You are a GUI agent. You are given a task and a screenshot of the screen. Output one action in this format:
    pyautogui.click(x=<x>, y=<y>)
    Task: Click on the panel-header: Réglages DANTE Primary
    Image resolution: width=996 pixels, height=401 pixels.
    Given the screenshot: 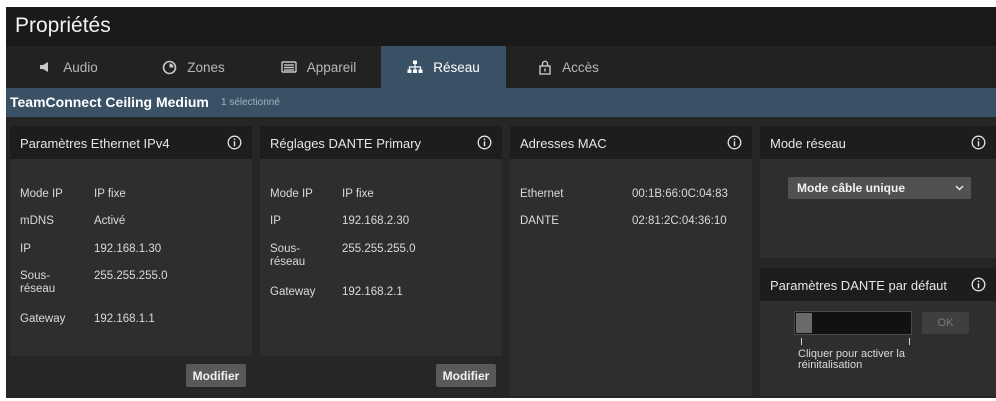 What is the action you would take?
    pyautogui.click(x=381, y=142)
    